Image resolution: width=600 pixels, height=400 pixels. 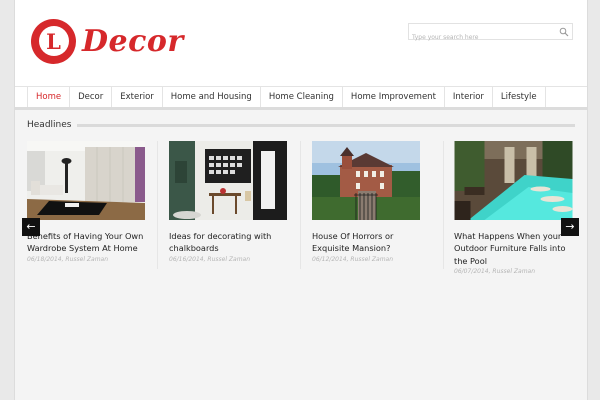 What do you see at coordinates (212, 97) in the screenshot?
I see `nav-item-home-and-housing: Home and Housing` at bounding box center [212, 97].